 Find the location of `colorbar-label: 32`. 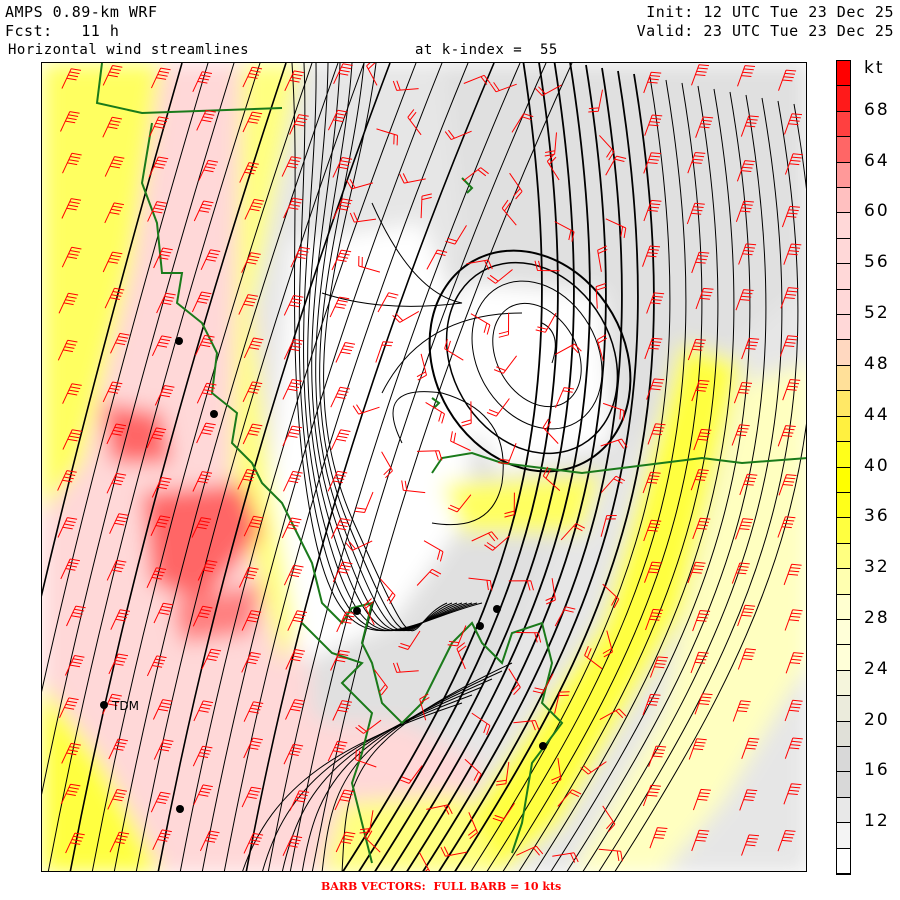

colorbar-label: 32 is located at coordinates (877, 567).